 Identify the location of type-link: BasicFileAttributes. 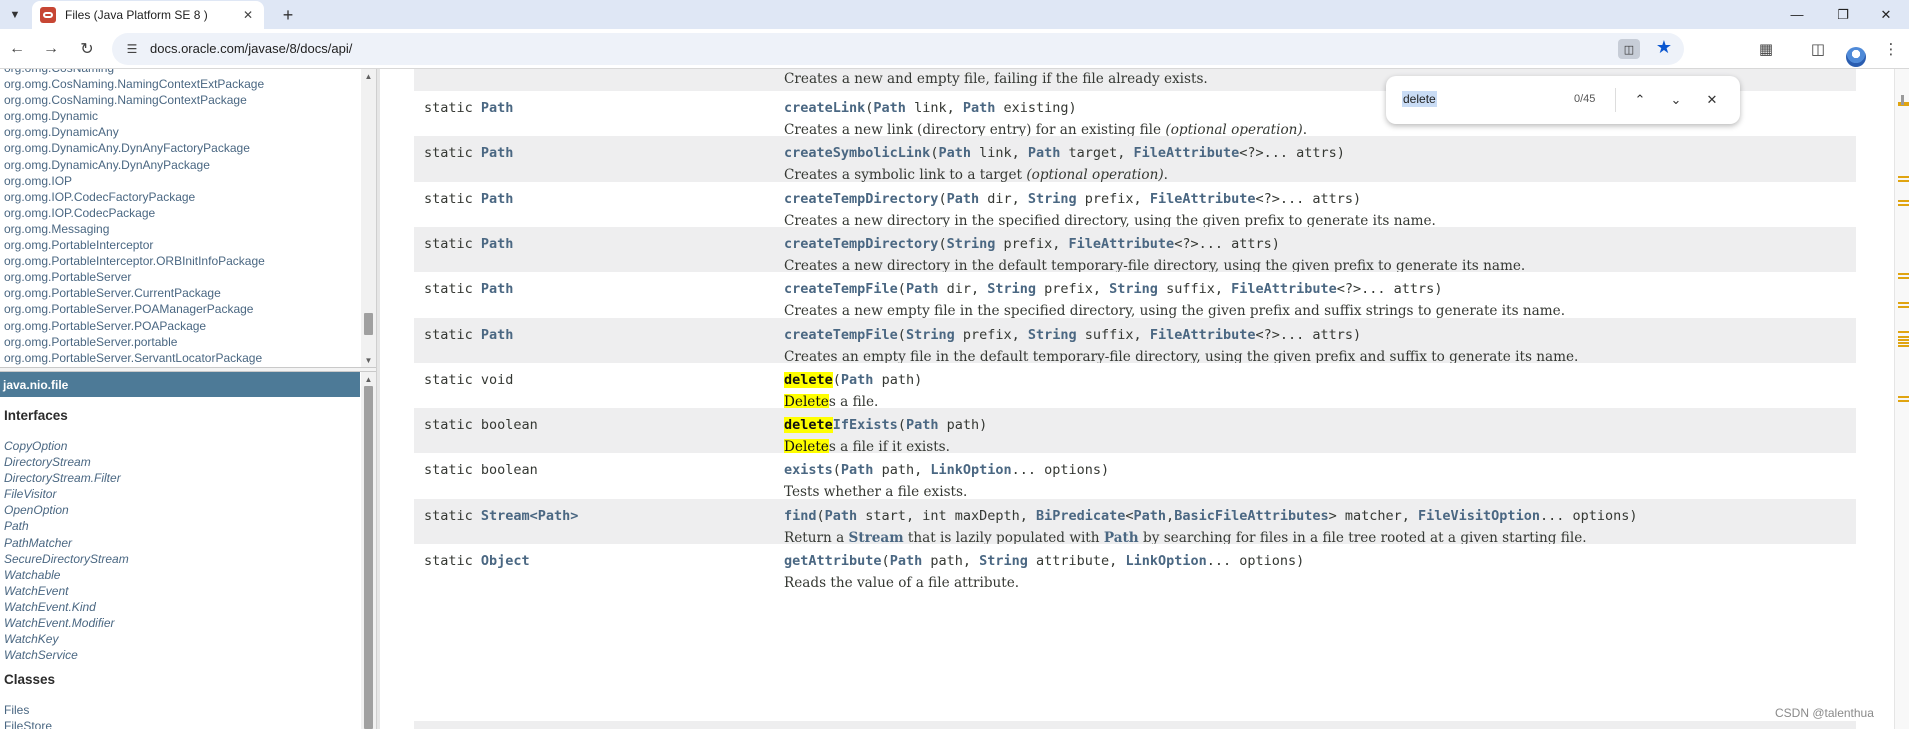
(1251, 516).